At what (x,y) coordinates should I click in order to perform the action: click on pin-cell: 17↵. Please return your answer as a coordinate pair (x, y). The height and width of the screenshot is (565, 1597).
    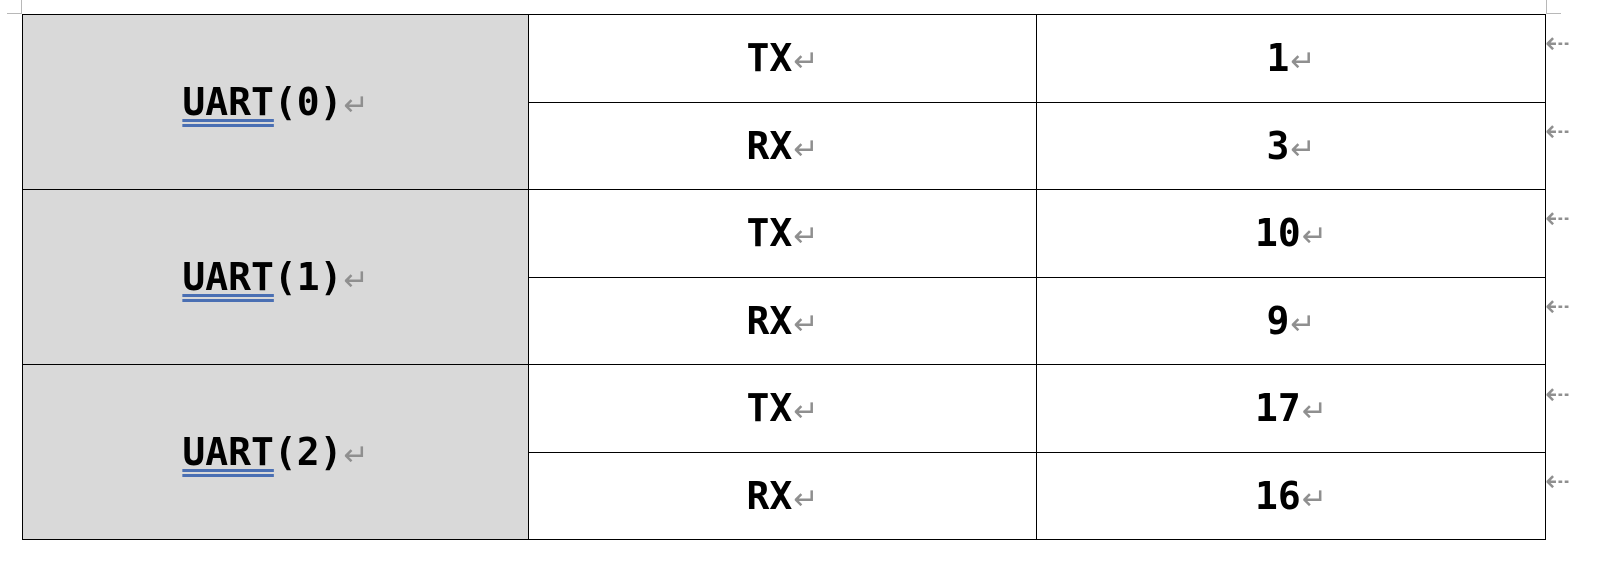
    Looking at the image, I should click on (1291, 408).